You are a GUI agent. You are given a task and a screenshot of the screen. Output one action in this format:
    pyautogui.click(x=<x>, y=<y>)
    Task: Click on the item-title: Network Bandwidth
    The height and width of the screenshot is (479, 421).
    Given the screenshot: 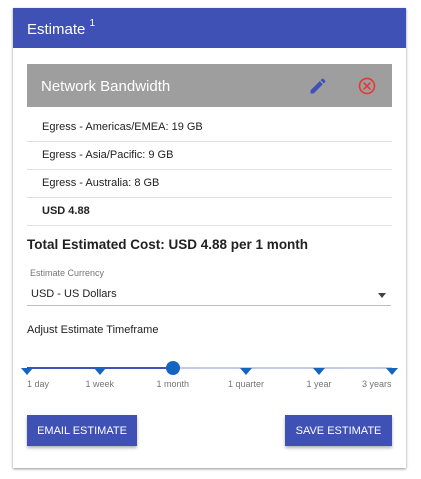 What is the action you would take?
    pyautogui.click(x=106, y=86)
    